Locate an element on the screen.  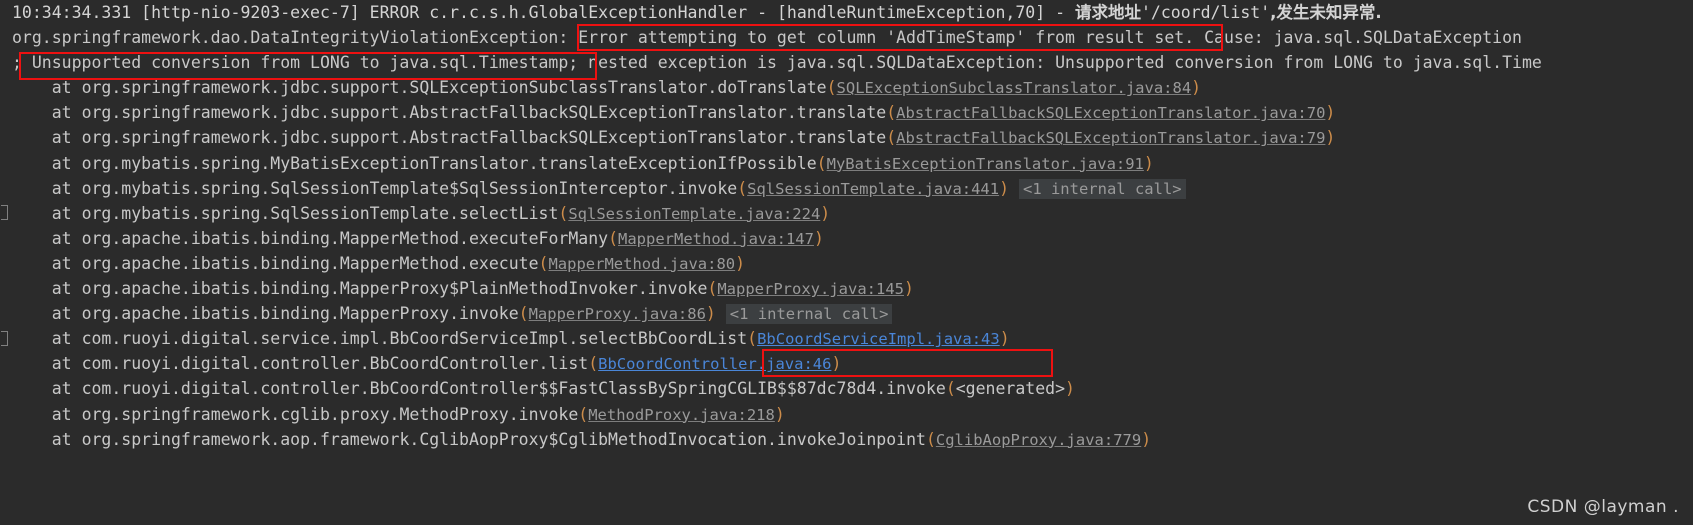
stack-frame-source-link: MapperProxy.java:145 is located at coordinates (810, 289).